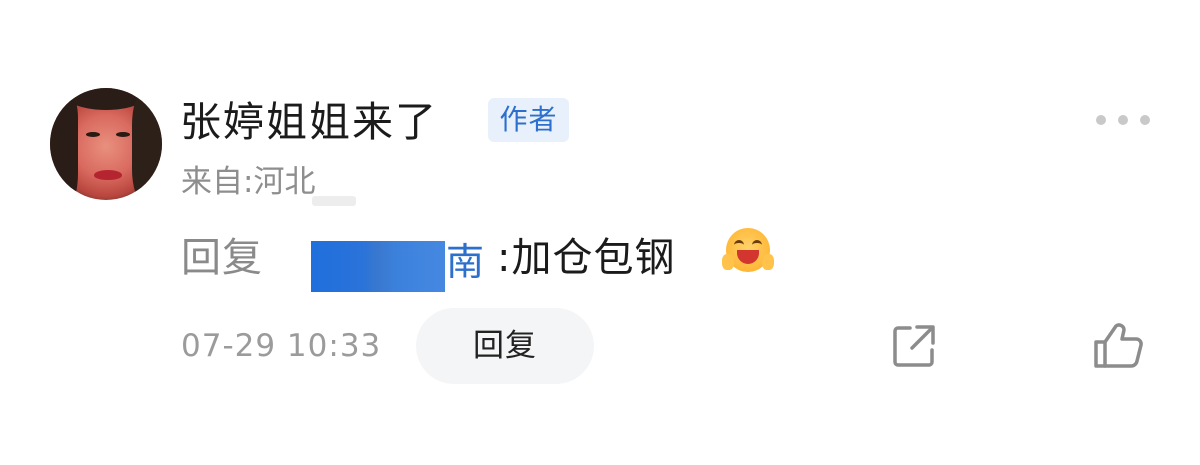 The image size is (1200, 465). What do you see at coordinates (222, 258) in the screenshot?
I see `reply-prefix: 回复` at bounding box center [222, 258].